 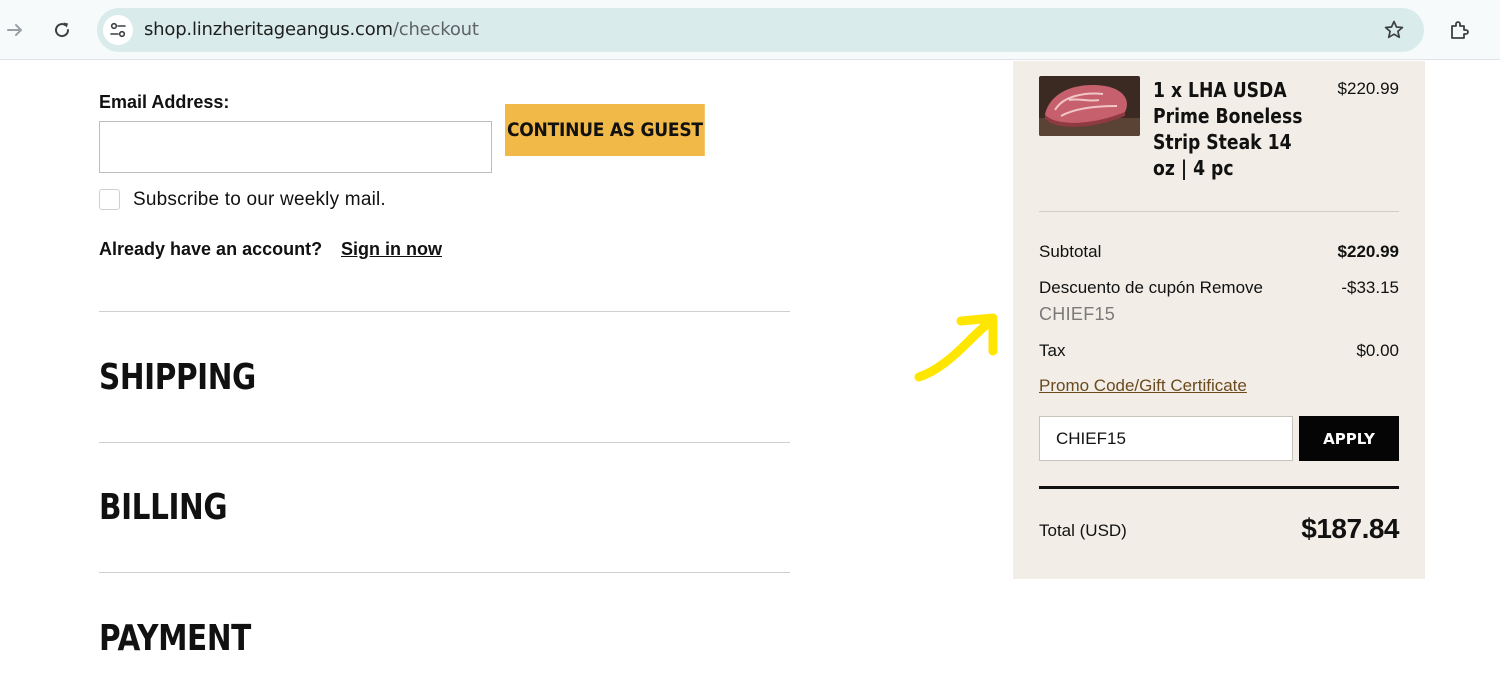 What do you see at coordinates (1219, 211) in the screenshot?
I see `summary-divider` at bounding box center [1219, 211].